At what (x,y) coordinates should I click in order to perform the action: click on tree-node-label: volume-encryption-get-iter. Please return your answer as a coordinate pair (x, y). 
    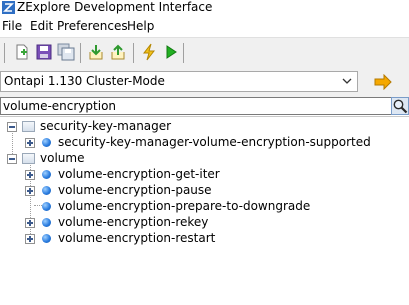
    Looking at the image, I should click on (139, 174).